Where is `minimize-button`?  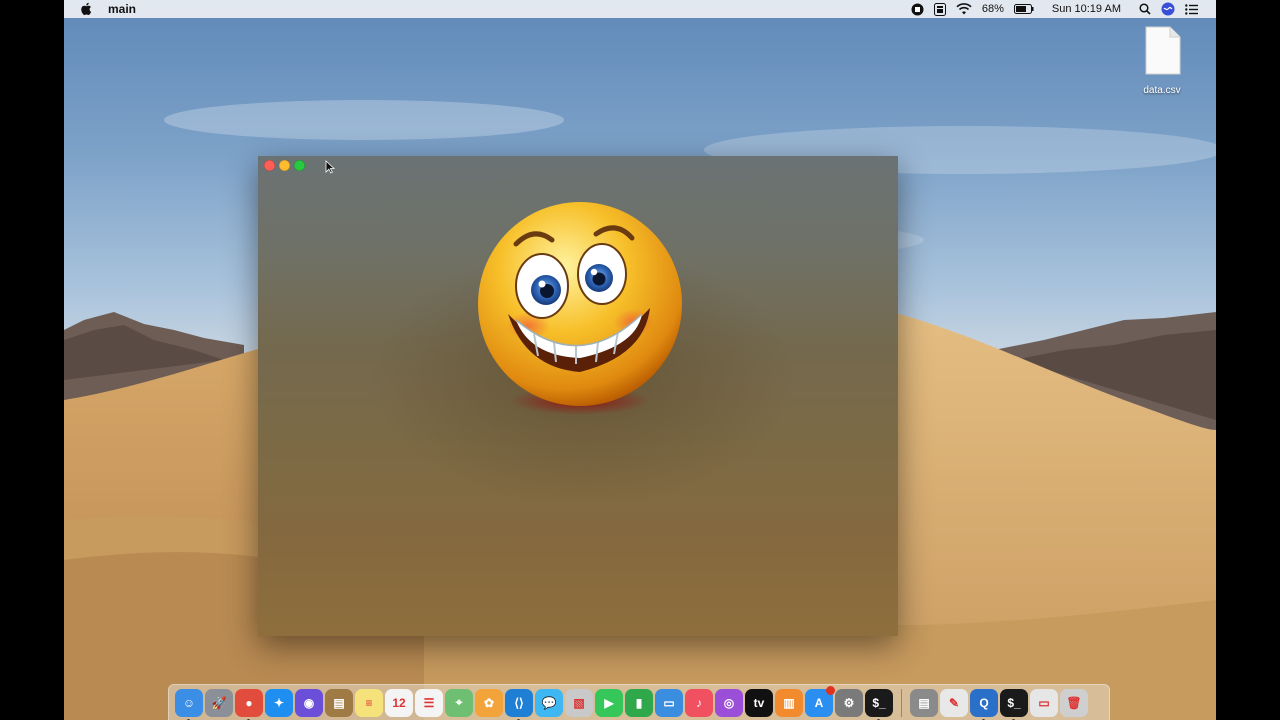 minimize-button is located at coordinates (284, 165).